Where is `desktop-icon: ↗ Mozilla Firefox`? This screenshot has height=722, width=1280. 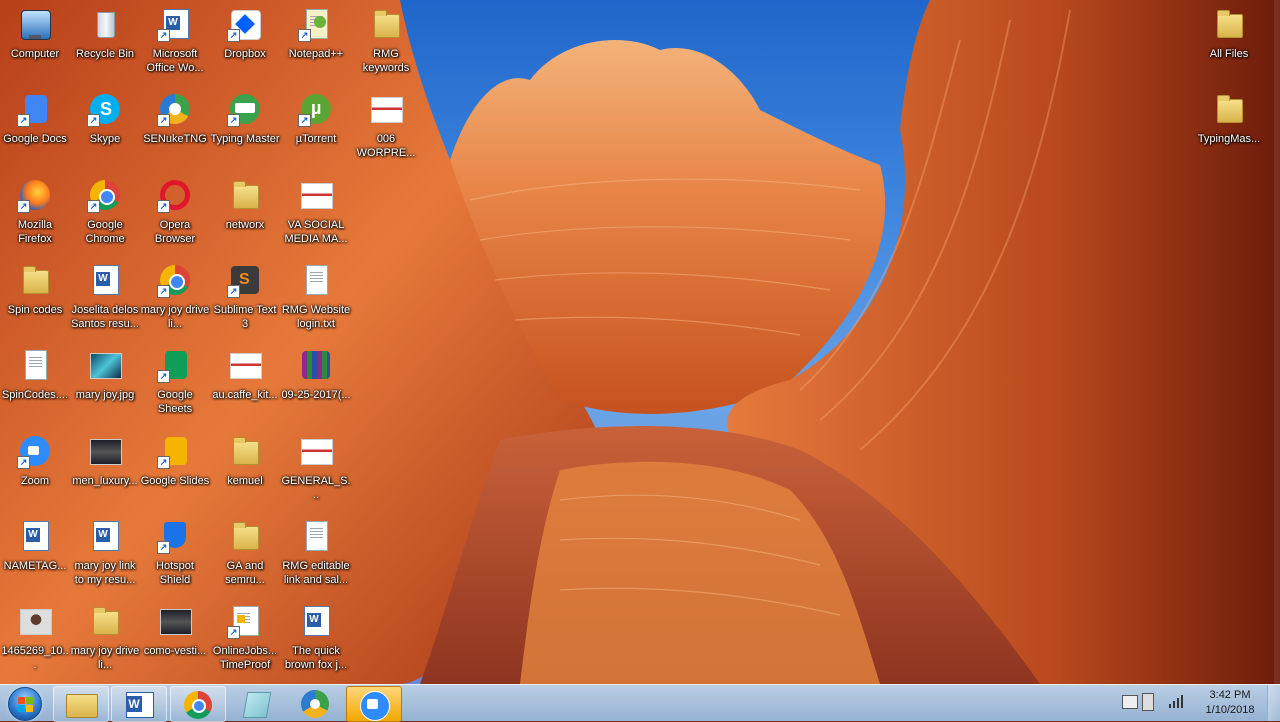
desktop-icon: ↗ Mozilla Firefox is located at coordinates (35, 215).